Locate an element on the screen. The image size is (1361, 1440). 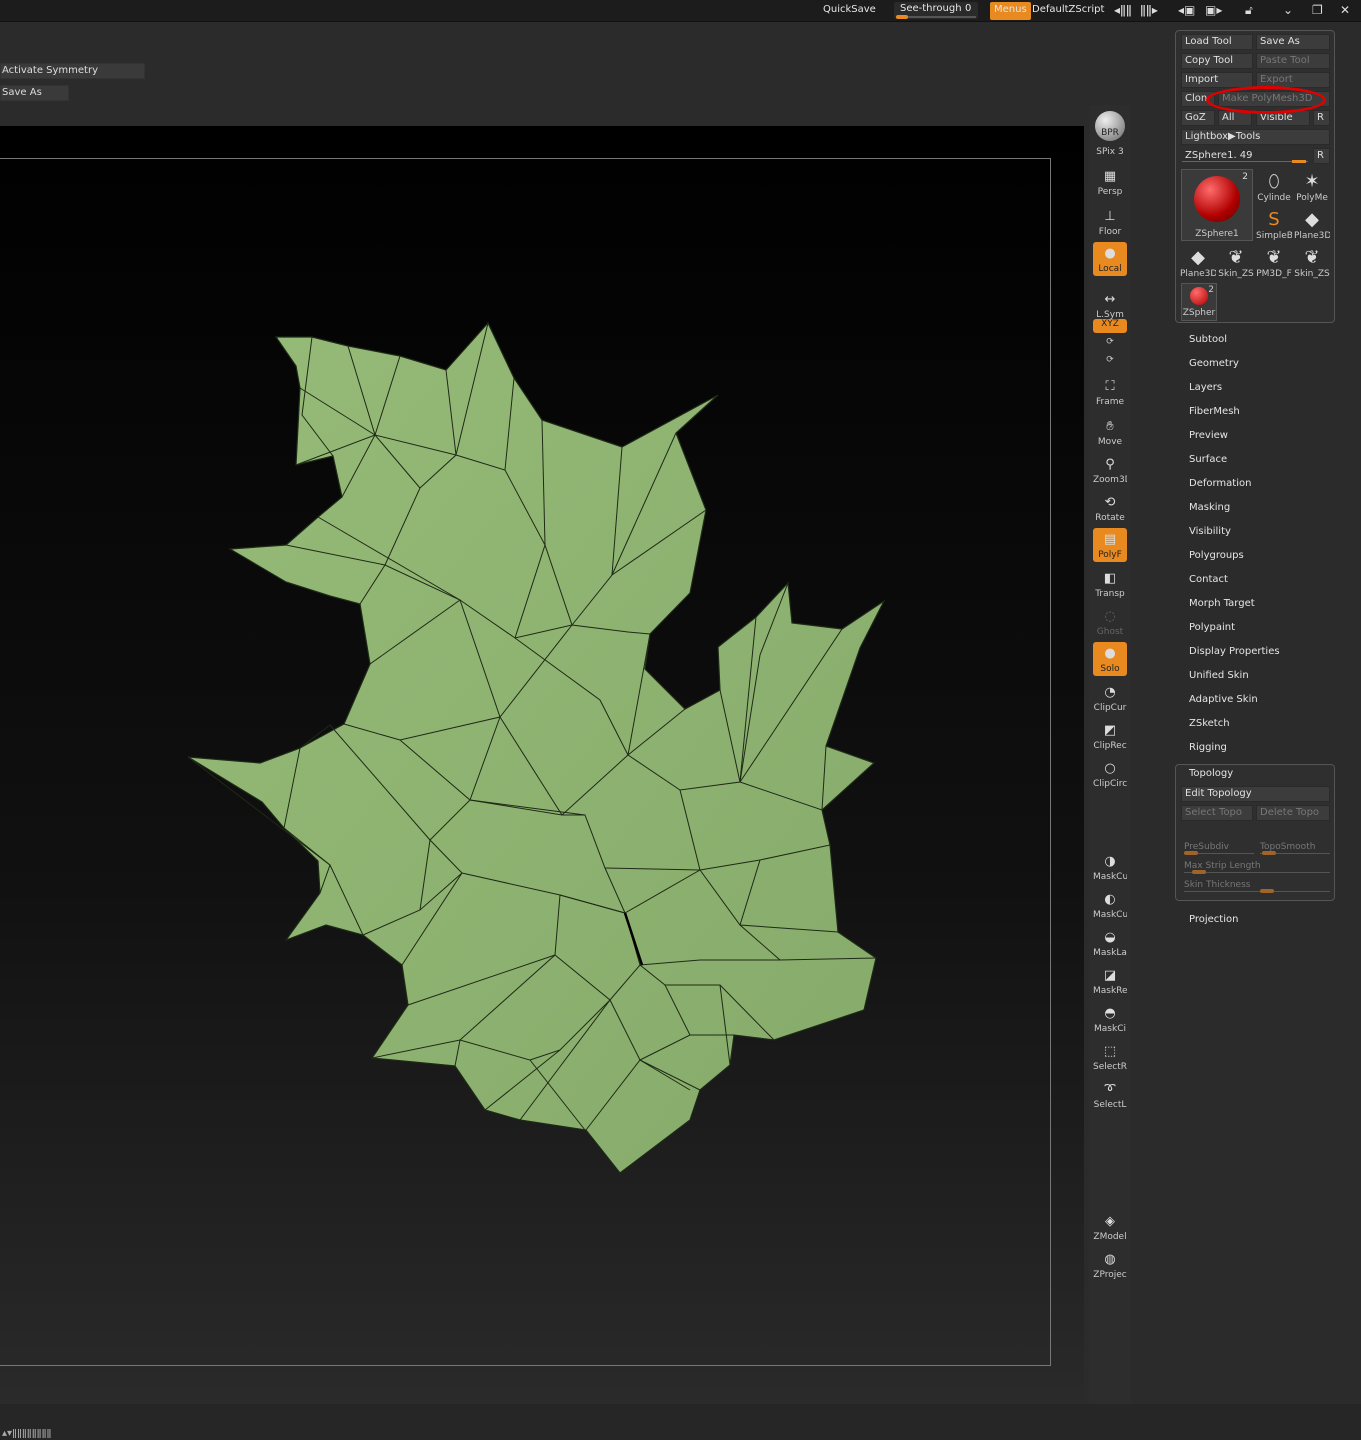
menu-surface: Surface is located at coordinates (1208, 459).